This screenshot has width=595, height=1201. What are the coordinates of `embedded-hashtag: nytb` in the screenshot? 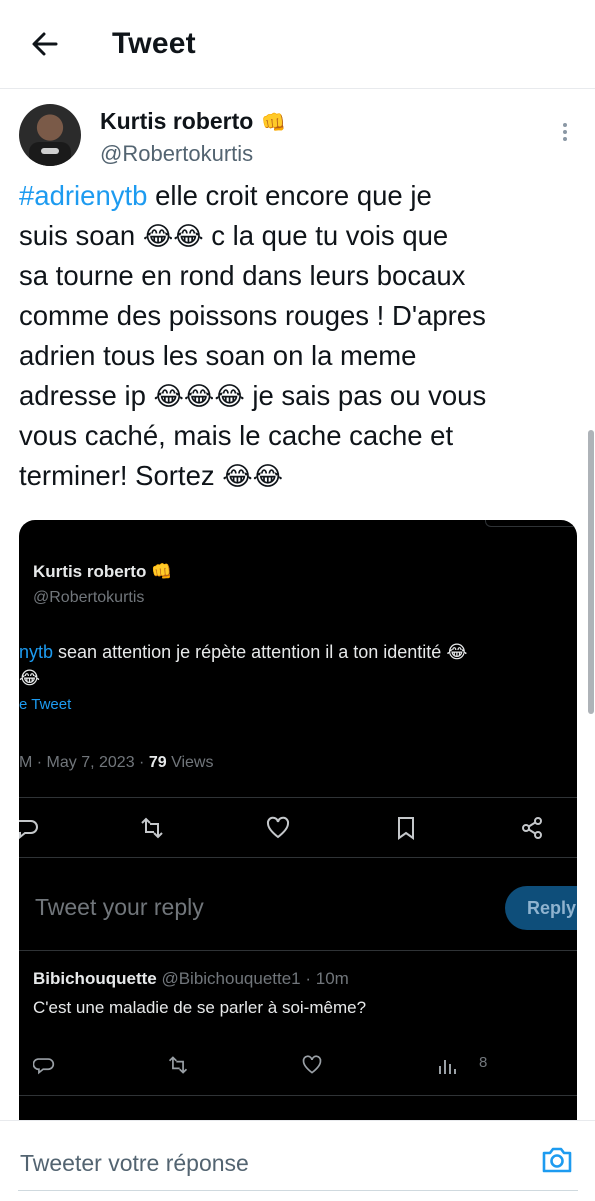 It's located at (36, 652).